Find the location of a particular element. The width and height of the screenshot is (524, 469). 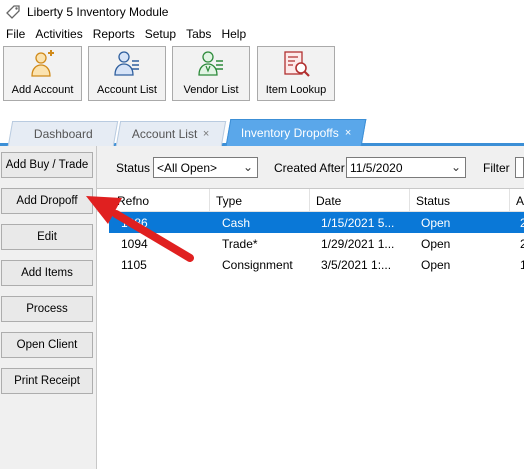

window-title: Liberty 5 Inventory Module is located at coordinates (98, 12).